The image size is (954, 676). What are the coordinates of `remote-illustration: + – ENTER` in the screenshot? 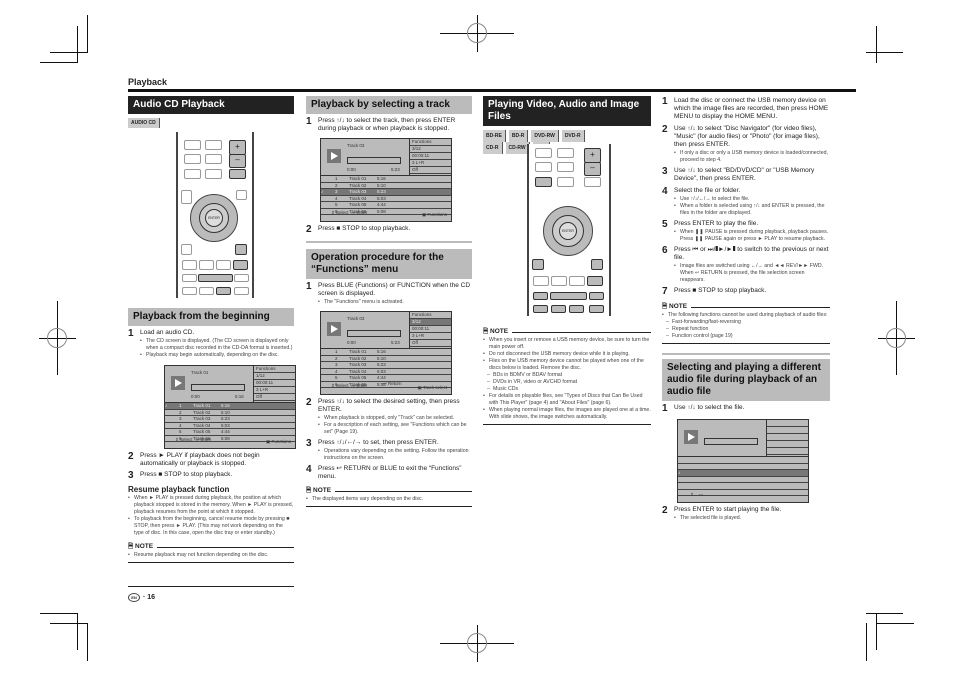 It's located at (569, 230).